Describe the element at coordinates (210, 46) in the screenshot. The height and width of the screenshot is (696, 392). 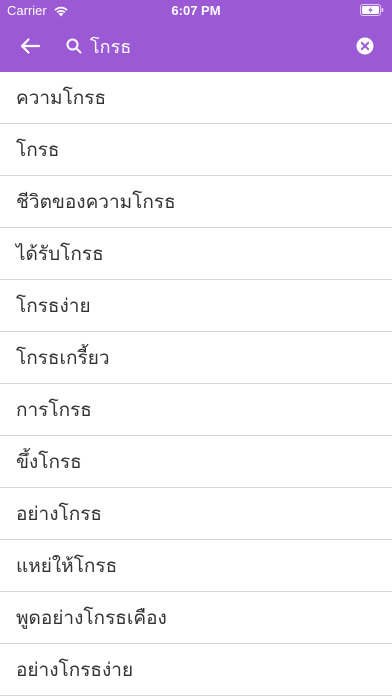
I see `search-input` at that location.